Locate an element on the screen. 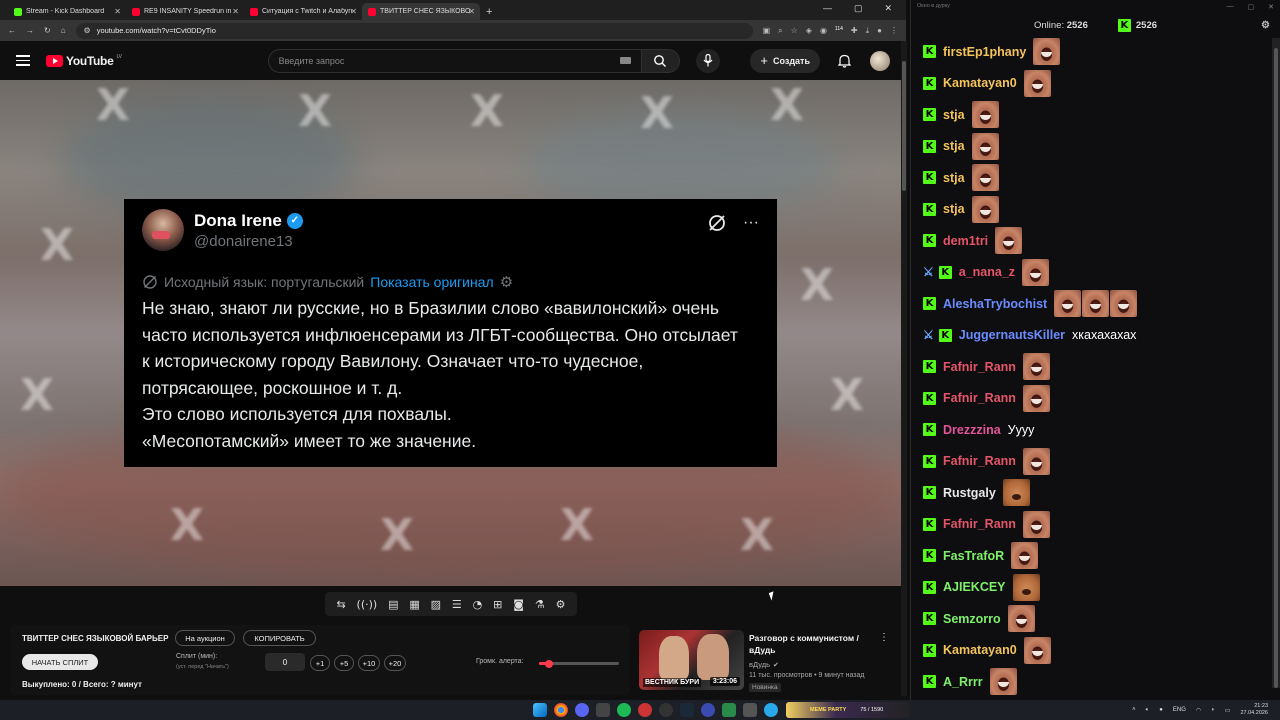 The height and width of the screenshot is (720, 1280). back-icon: ← is located at coordinates (12, 30).